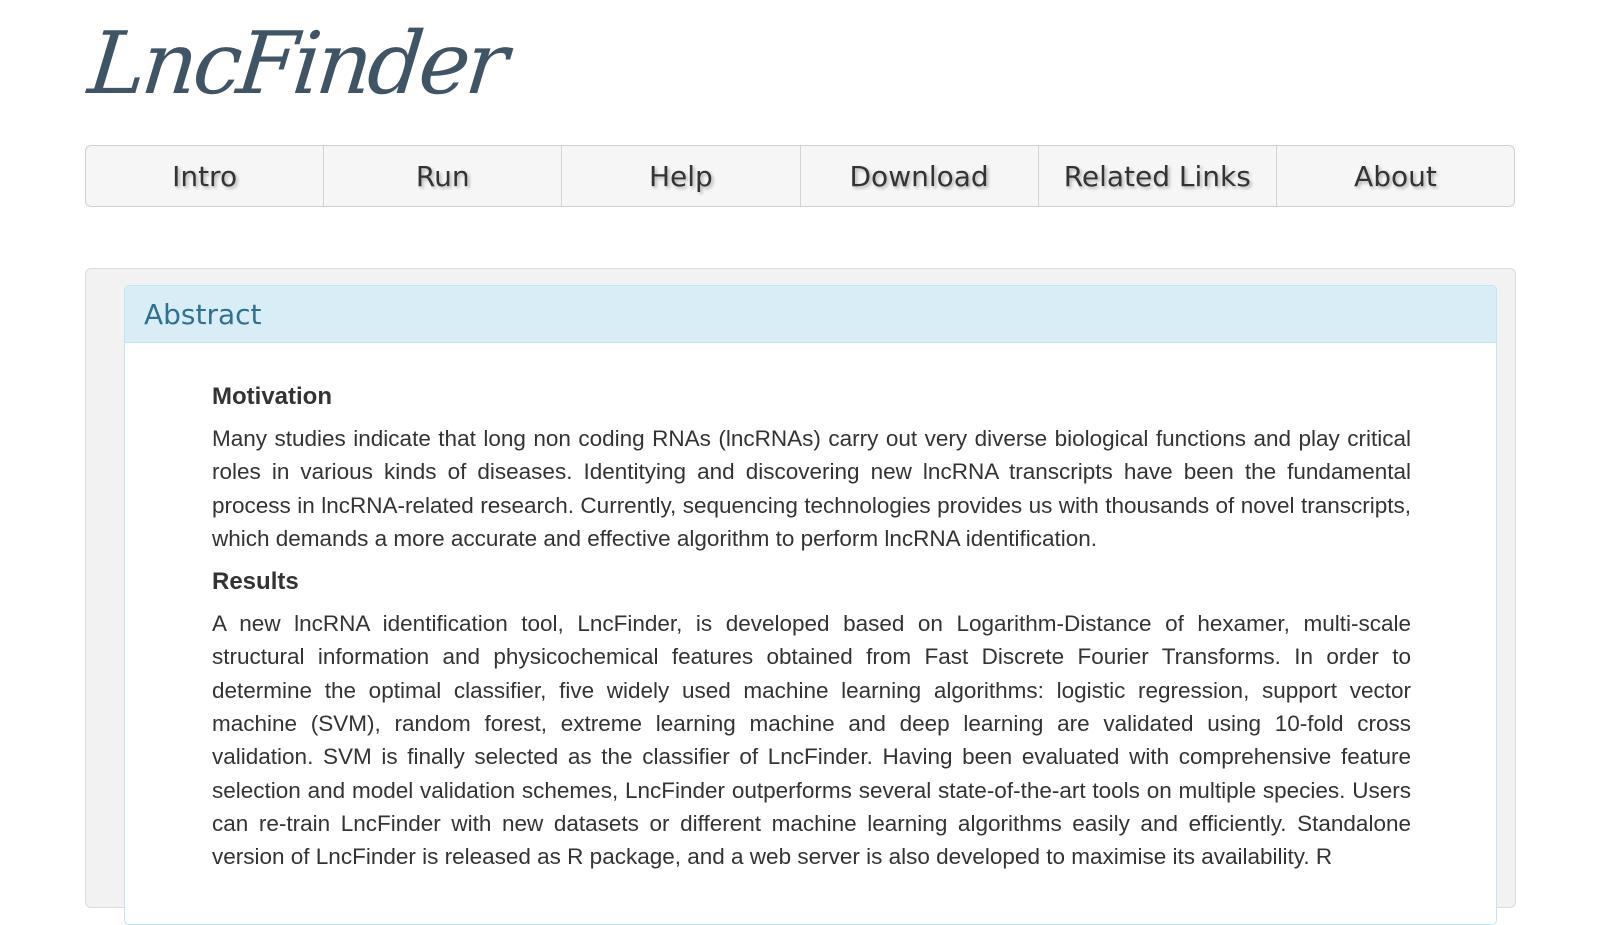 This screenshot has width=1610, height=925. Describe the element at coordinates (255, 582) in the screenshot. I see `results-heading: Results` at that location.